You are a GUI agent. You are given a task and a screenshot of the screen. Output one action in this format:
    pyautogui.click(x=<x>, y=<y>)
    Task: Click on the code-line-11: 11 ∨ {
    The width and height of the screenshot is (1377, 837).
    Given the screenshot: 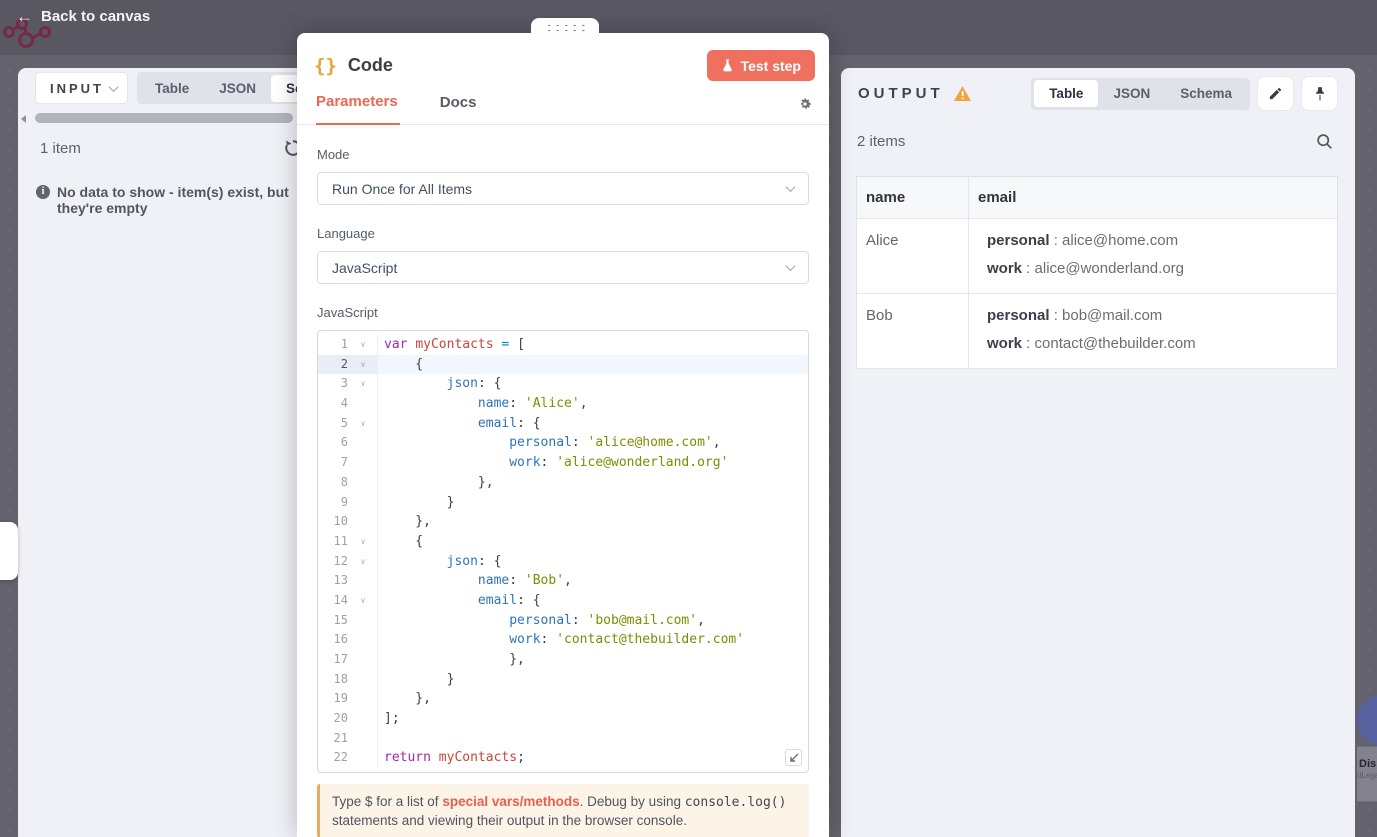 What is the action you would take?
    pyautogui.click(x=563, y=541)
    